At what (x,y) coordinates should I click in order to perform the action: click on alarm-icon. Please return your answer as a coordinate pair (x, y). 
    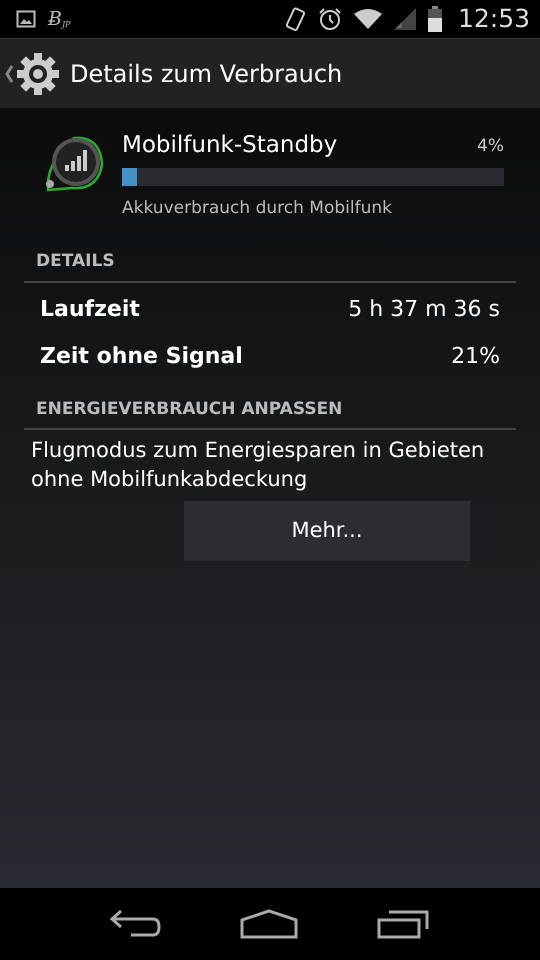
    Looking at the image, I should click on (330, 19).